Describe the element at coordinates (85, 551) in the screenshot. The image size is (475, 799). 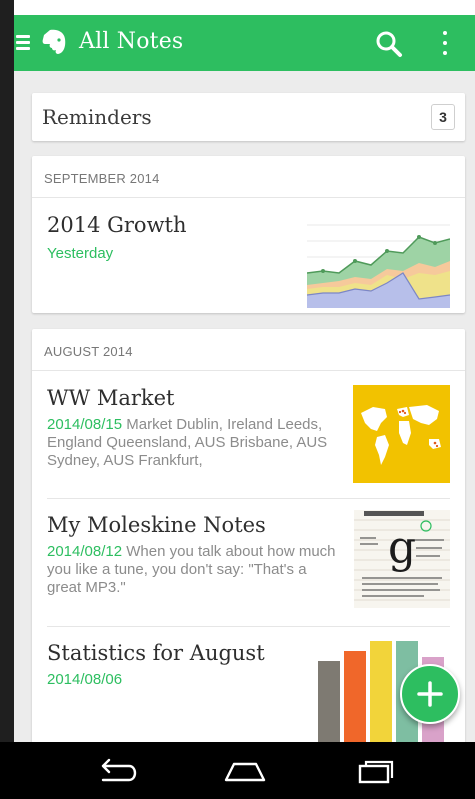
I see `note-date: 2014/08/12` at that location.